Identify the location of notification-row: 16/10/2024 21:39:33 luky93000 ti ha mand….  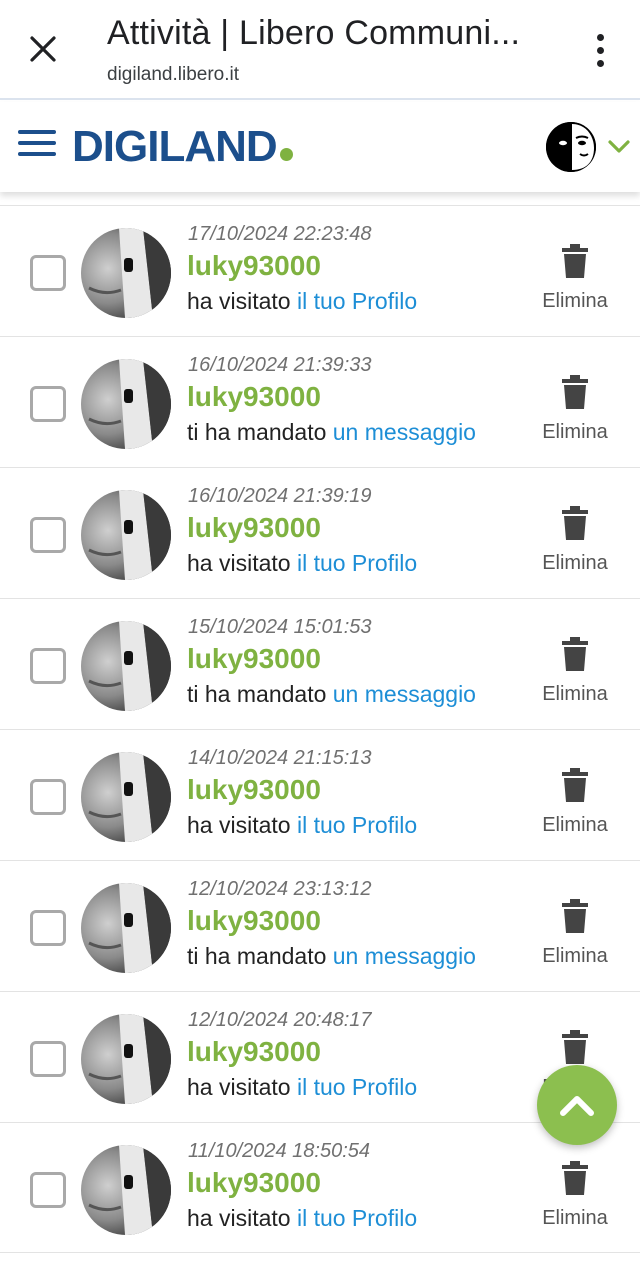
(320, 401).